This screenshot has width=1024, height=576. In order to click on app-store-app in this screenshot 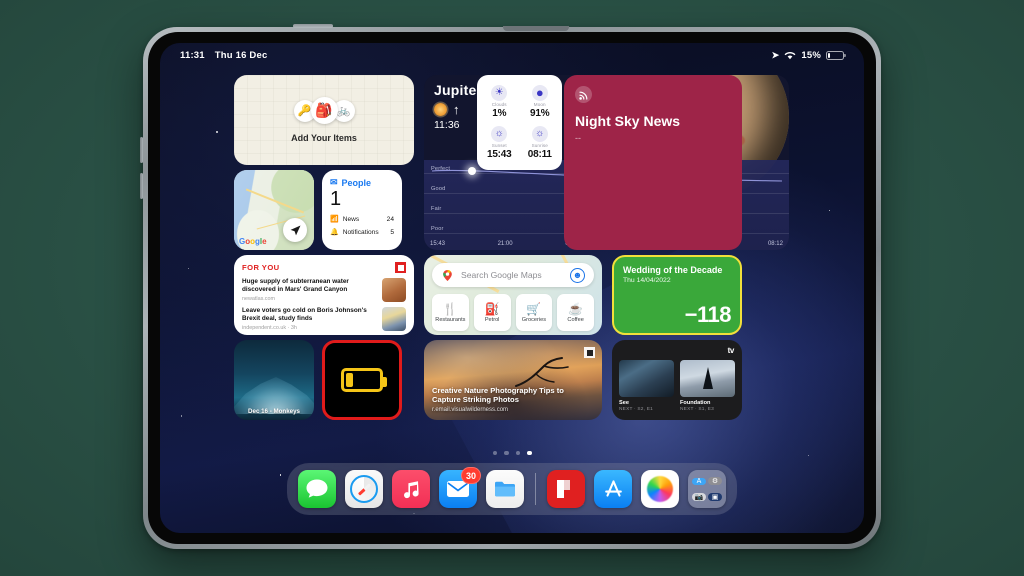, I will do `click(613, 489)`.